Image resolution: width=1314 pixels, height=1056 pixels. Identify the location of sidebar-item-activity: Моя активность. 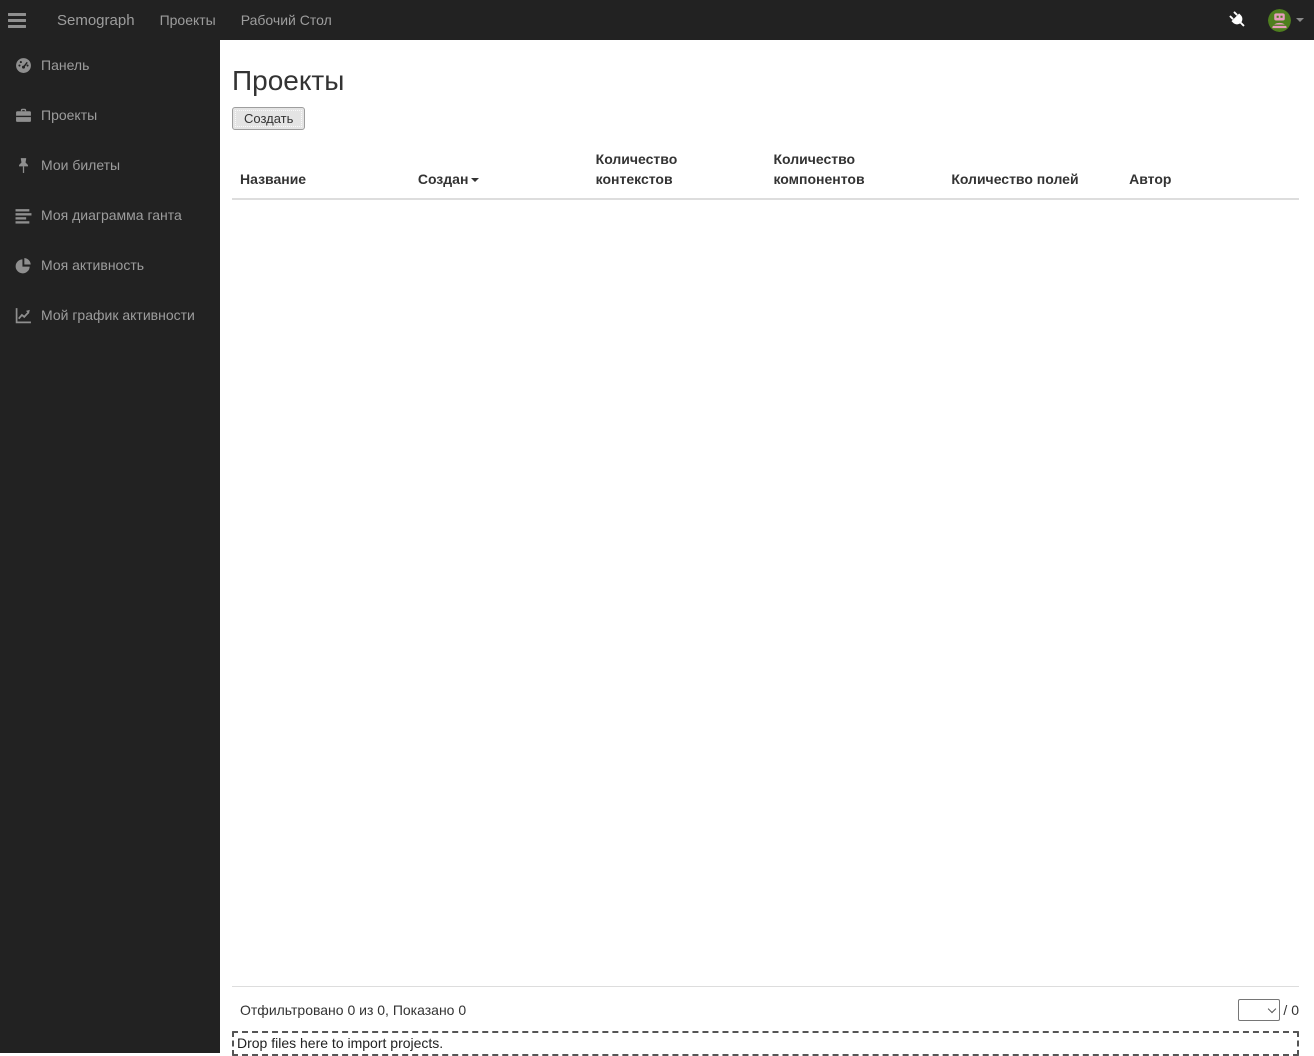
(110, 265).